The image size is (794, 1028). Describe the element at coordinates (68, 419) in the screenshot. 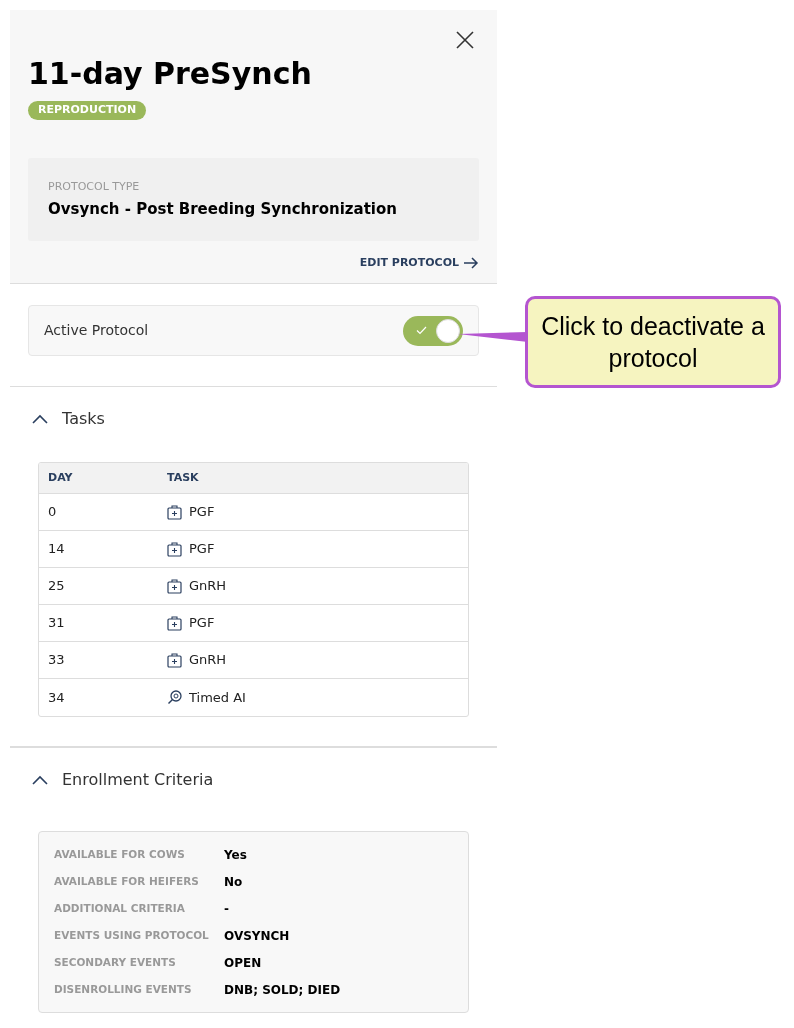

I see `tasks-section-header: Tasks` at that location.